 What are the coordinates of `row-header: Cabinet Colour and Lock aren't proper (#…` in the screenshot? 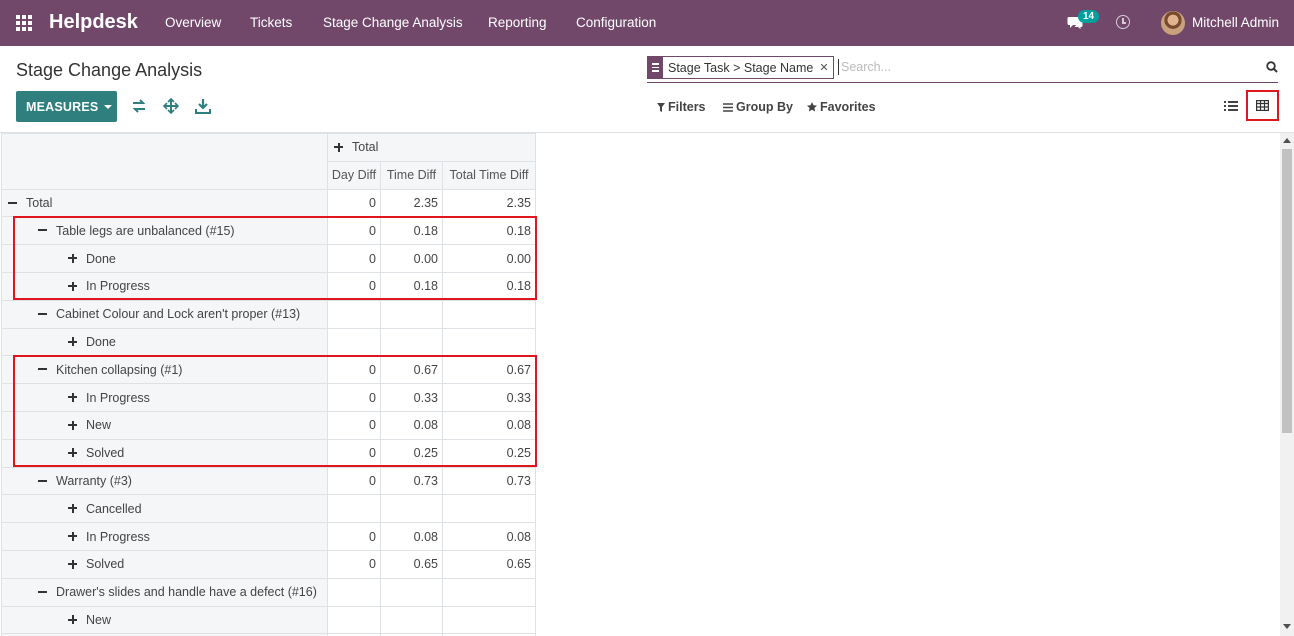 It's located at (164, 314).